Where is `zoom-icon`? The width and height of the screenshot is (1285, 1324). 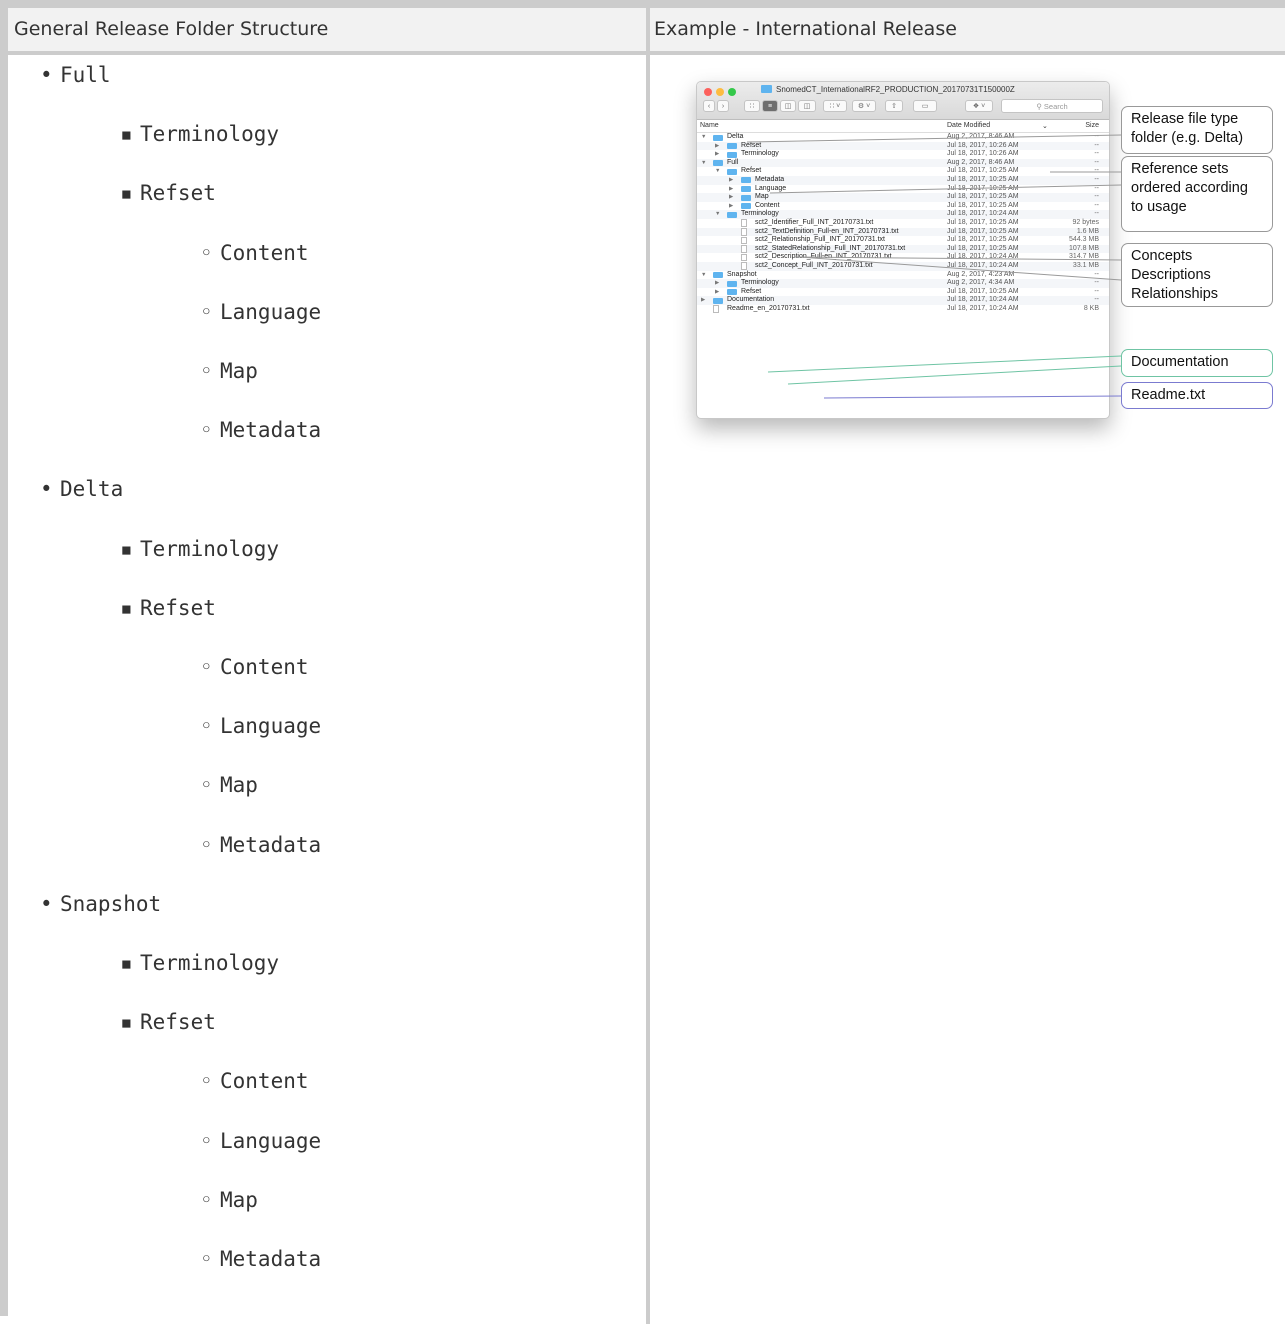 zoom-icon is located at coordinates (732, 92).